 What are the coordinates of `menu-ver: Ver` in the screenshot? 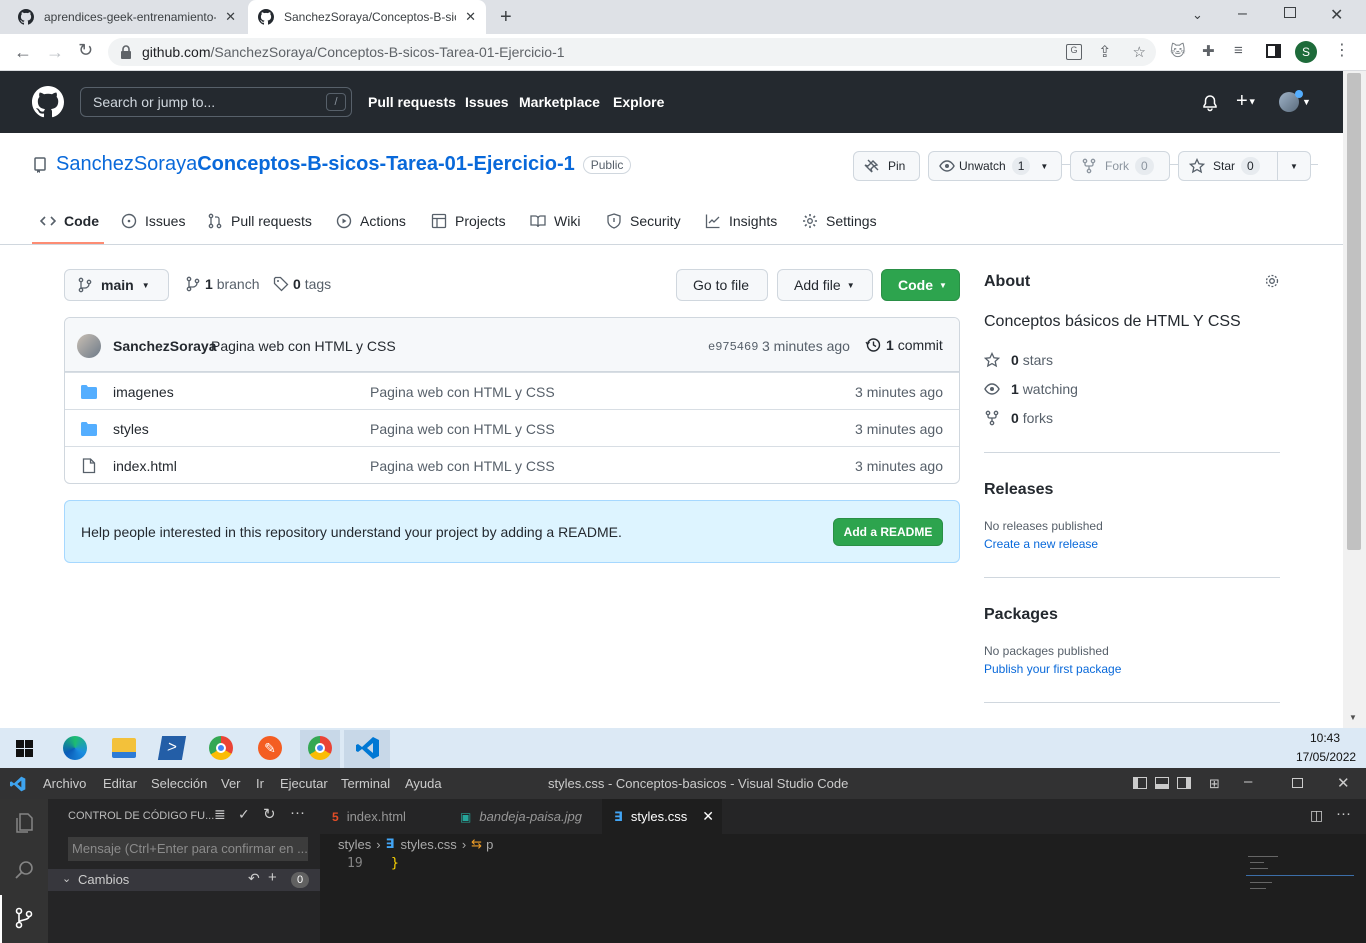 It's located at (231, 783).